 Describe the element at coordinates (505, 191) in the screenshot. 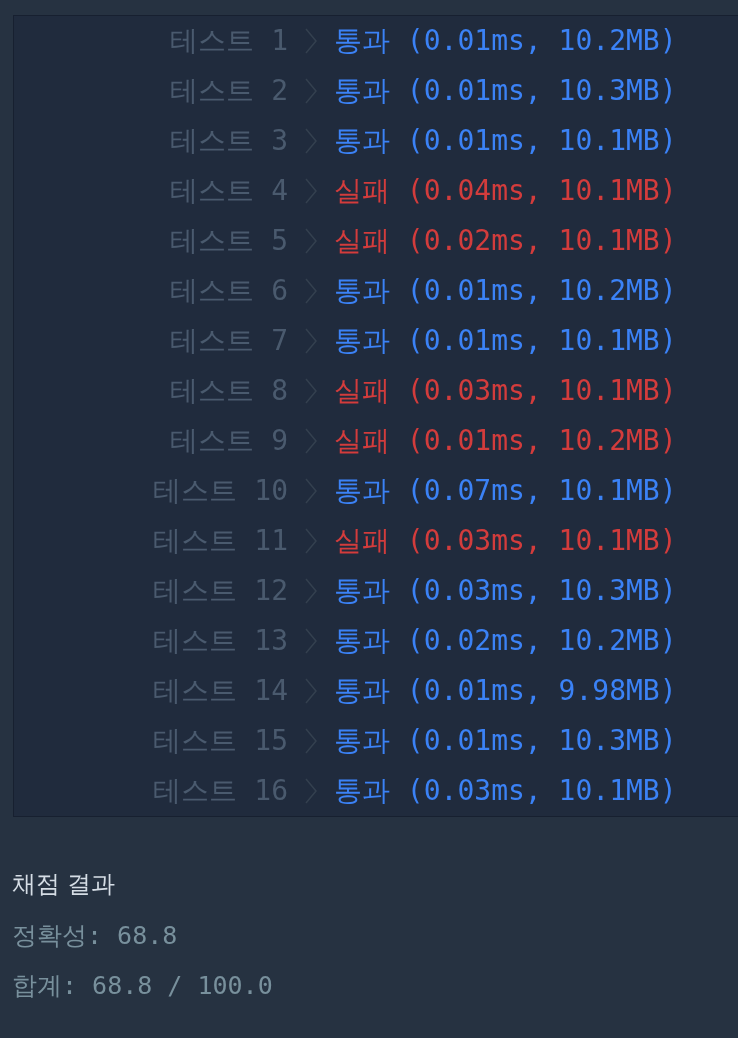

I see `fail-result: 실패 (0.04ms, 10.1MB)` at that location.